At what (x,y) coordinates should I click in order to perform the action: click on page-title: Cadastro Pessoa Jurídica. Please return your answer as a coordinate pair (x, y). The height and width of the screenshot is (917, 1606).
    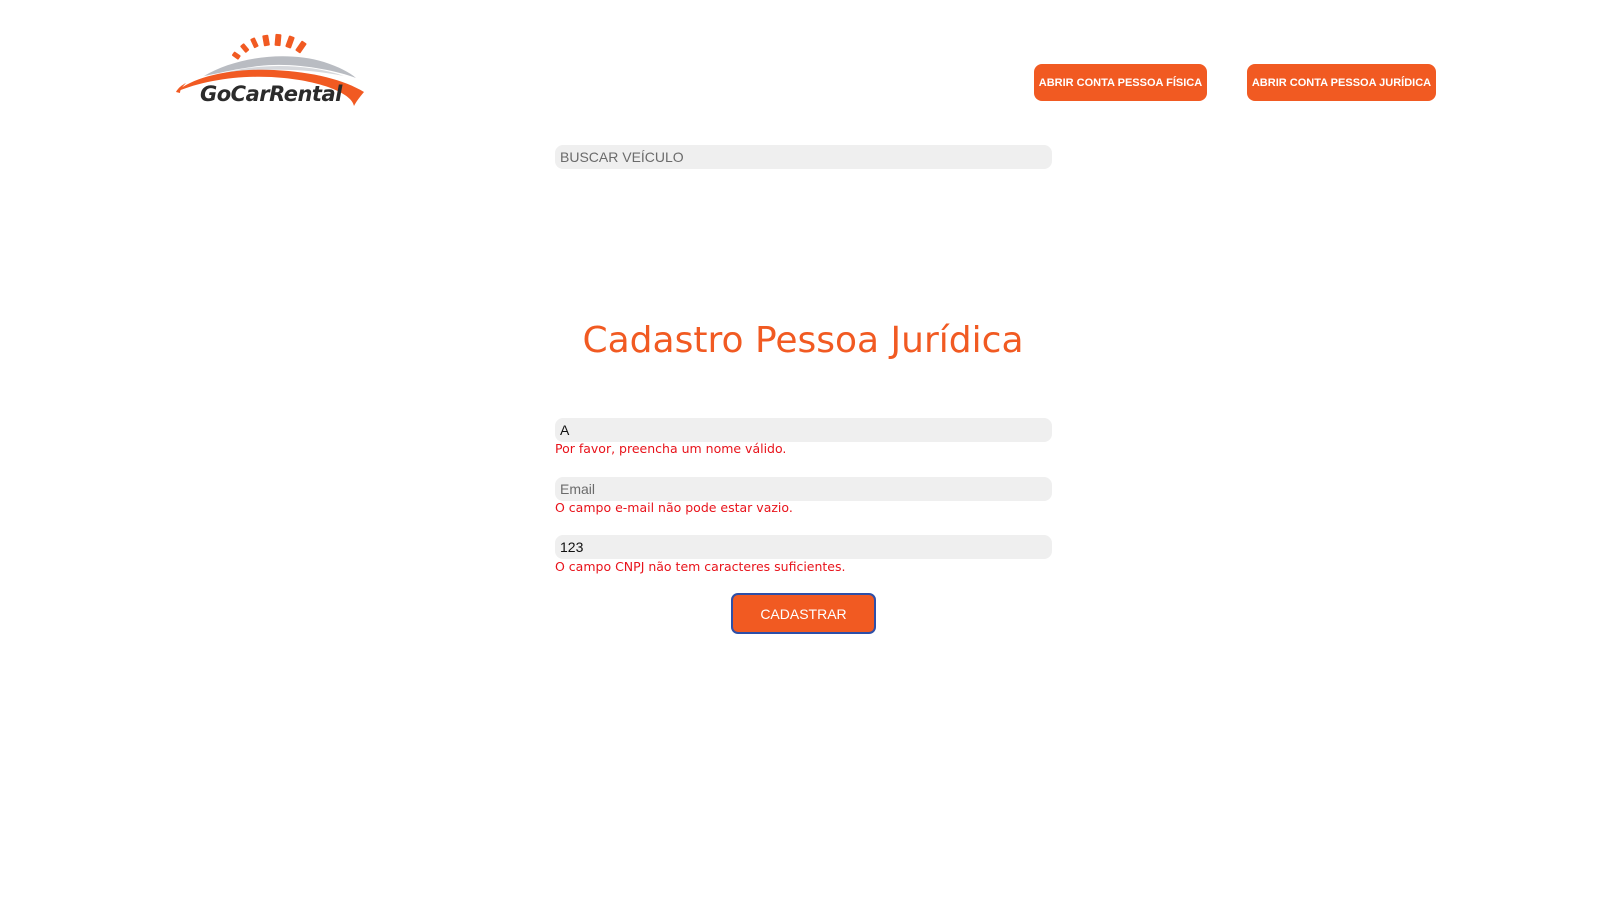
    Looking at the image, I should click on (803, 340).